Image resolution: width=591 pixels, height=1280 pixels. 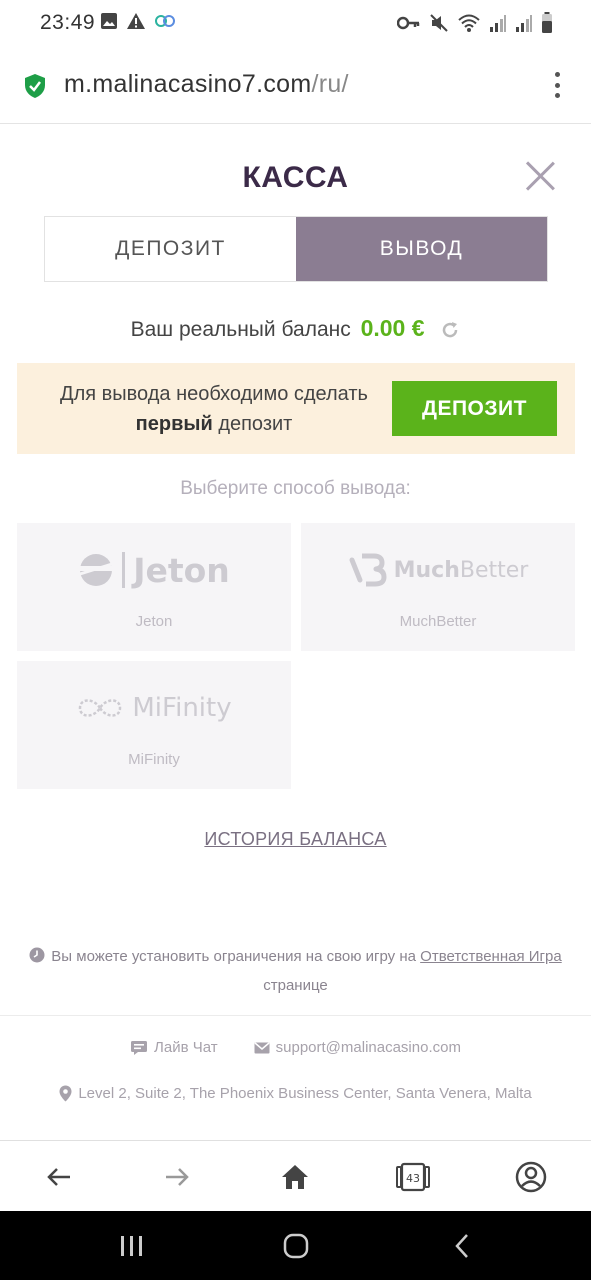 I want to click on chat-icon, so click(x=139, y=1047).